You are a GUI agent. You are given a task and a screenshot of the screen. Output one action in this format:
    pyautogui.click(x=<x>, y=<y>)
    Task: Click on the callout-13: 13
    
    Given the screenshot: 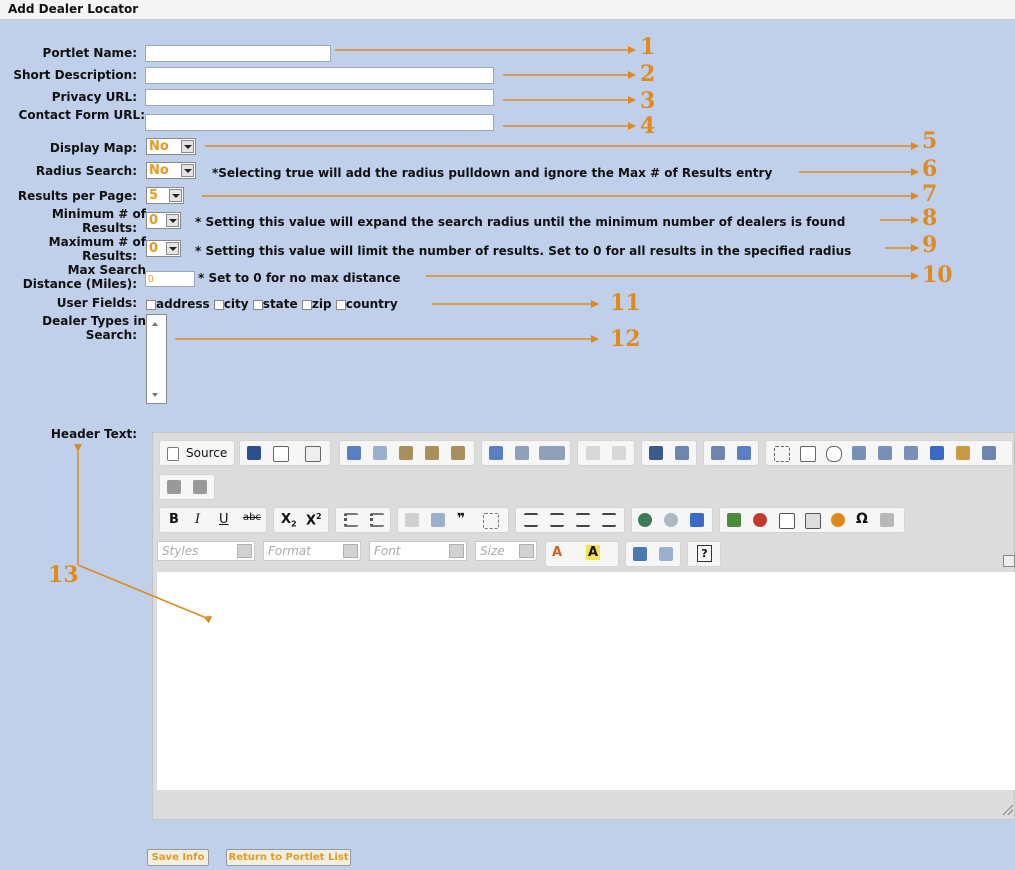 What is the action you would take?
    pyautogui.click(x=63, y=575)
    